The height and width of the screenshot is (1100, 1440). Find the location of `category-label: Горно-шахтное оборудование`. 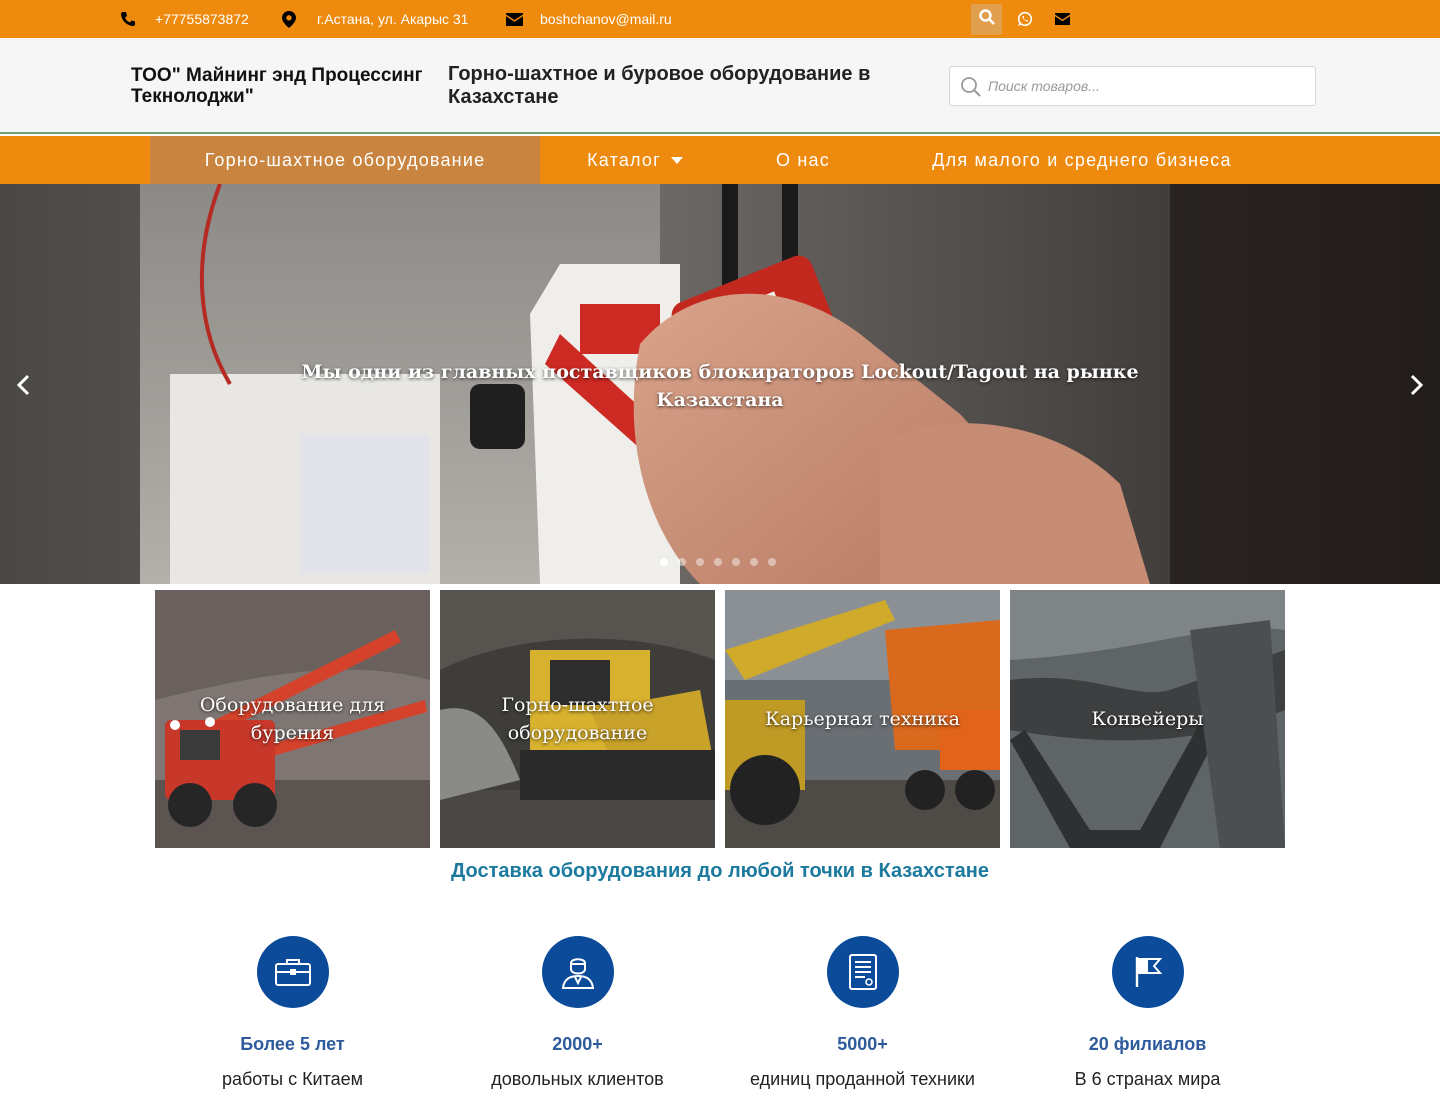

category-label: Горно-шахтное оборудование is located at coordinates (577, 719).